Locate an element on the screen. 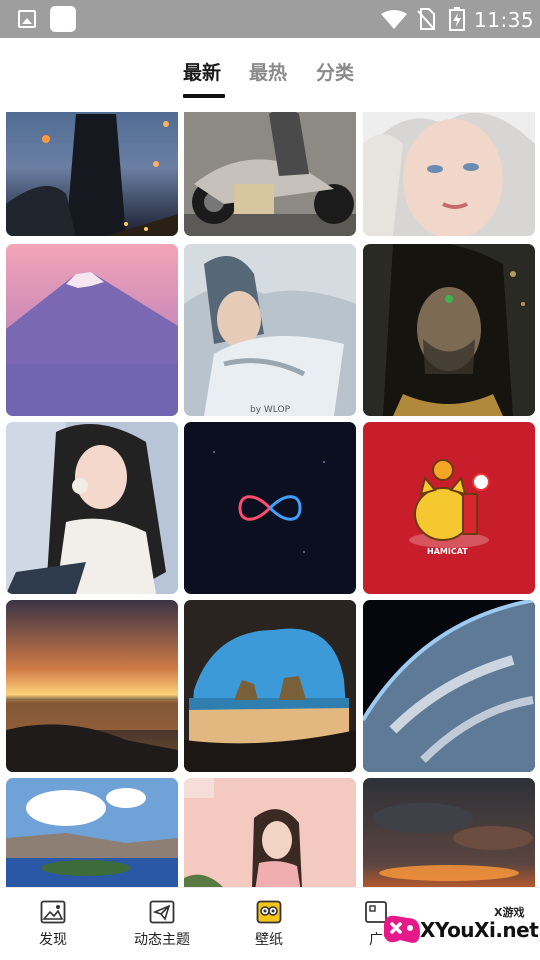 Image resolution: width=540 pixels, height=960 pixels. painting-signature: by WLOP is located at coordinates (270, 410).